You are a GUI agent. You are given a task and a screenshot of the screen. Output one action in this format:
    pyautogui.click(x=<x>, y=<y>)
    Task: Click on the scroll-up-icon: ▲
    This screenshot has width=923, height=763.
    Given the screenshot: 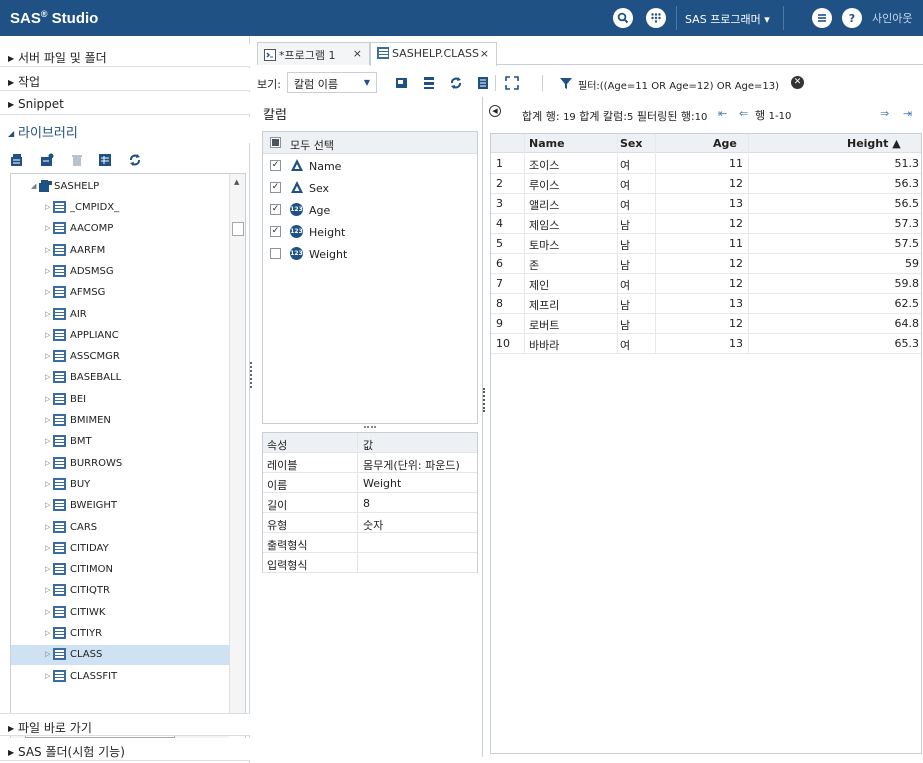 What is the action you would take?
    pyautogui.click(x=236, y=182)
    